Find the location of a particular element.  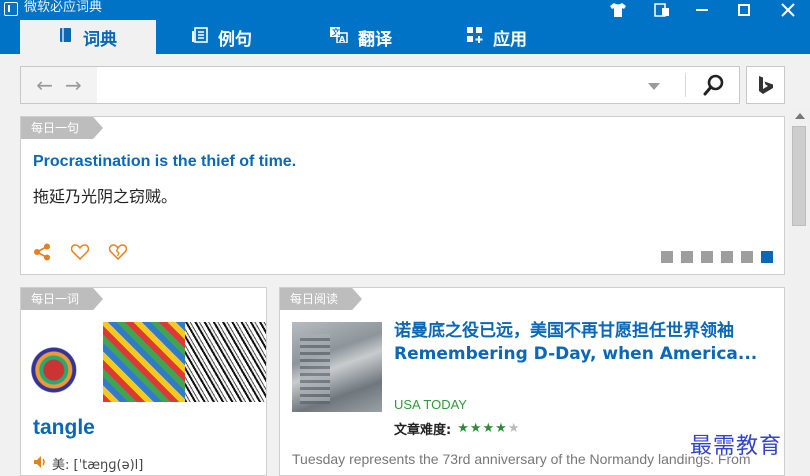

phonetic-row: 美: [ˈtæŋɡ(ə)l] is located at coordinates (88, 463).